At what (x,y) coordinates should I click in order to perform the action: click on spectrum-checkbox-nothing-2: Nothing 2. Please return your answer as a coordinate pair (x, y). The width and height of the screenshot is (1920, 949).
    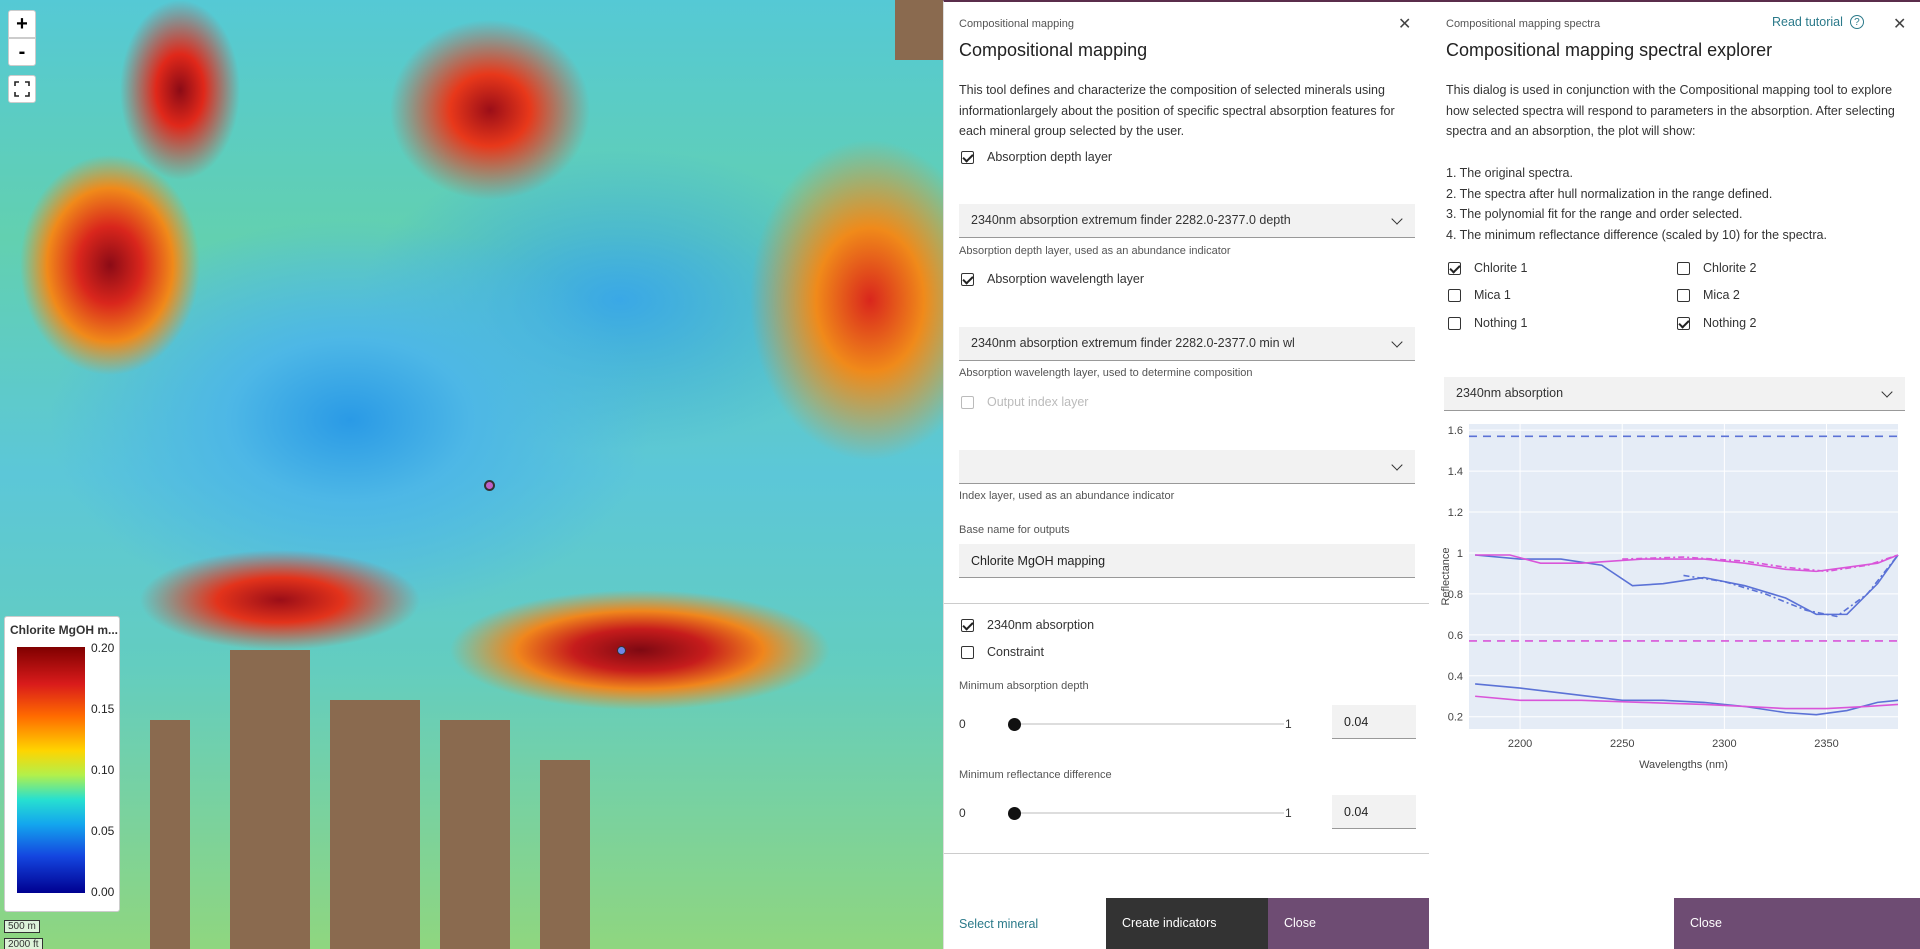
    Looking at the image, I should click on (1717, 323).